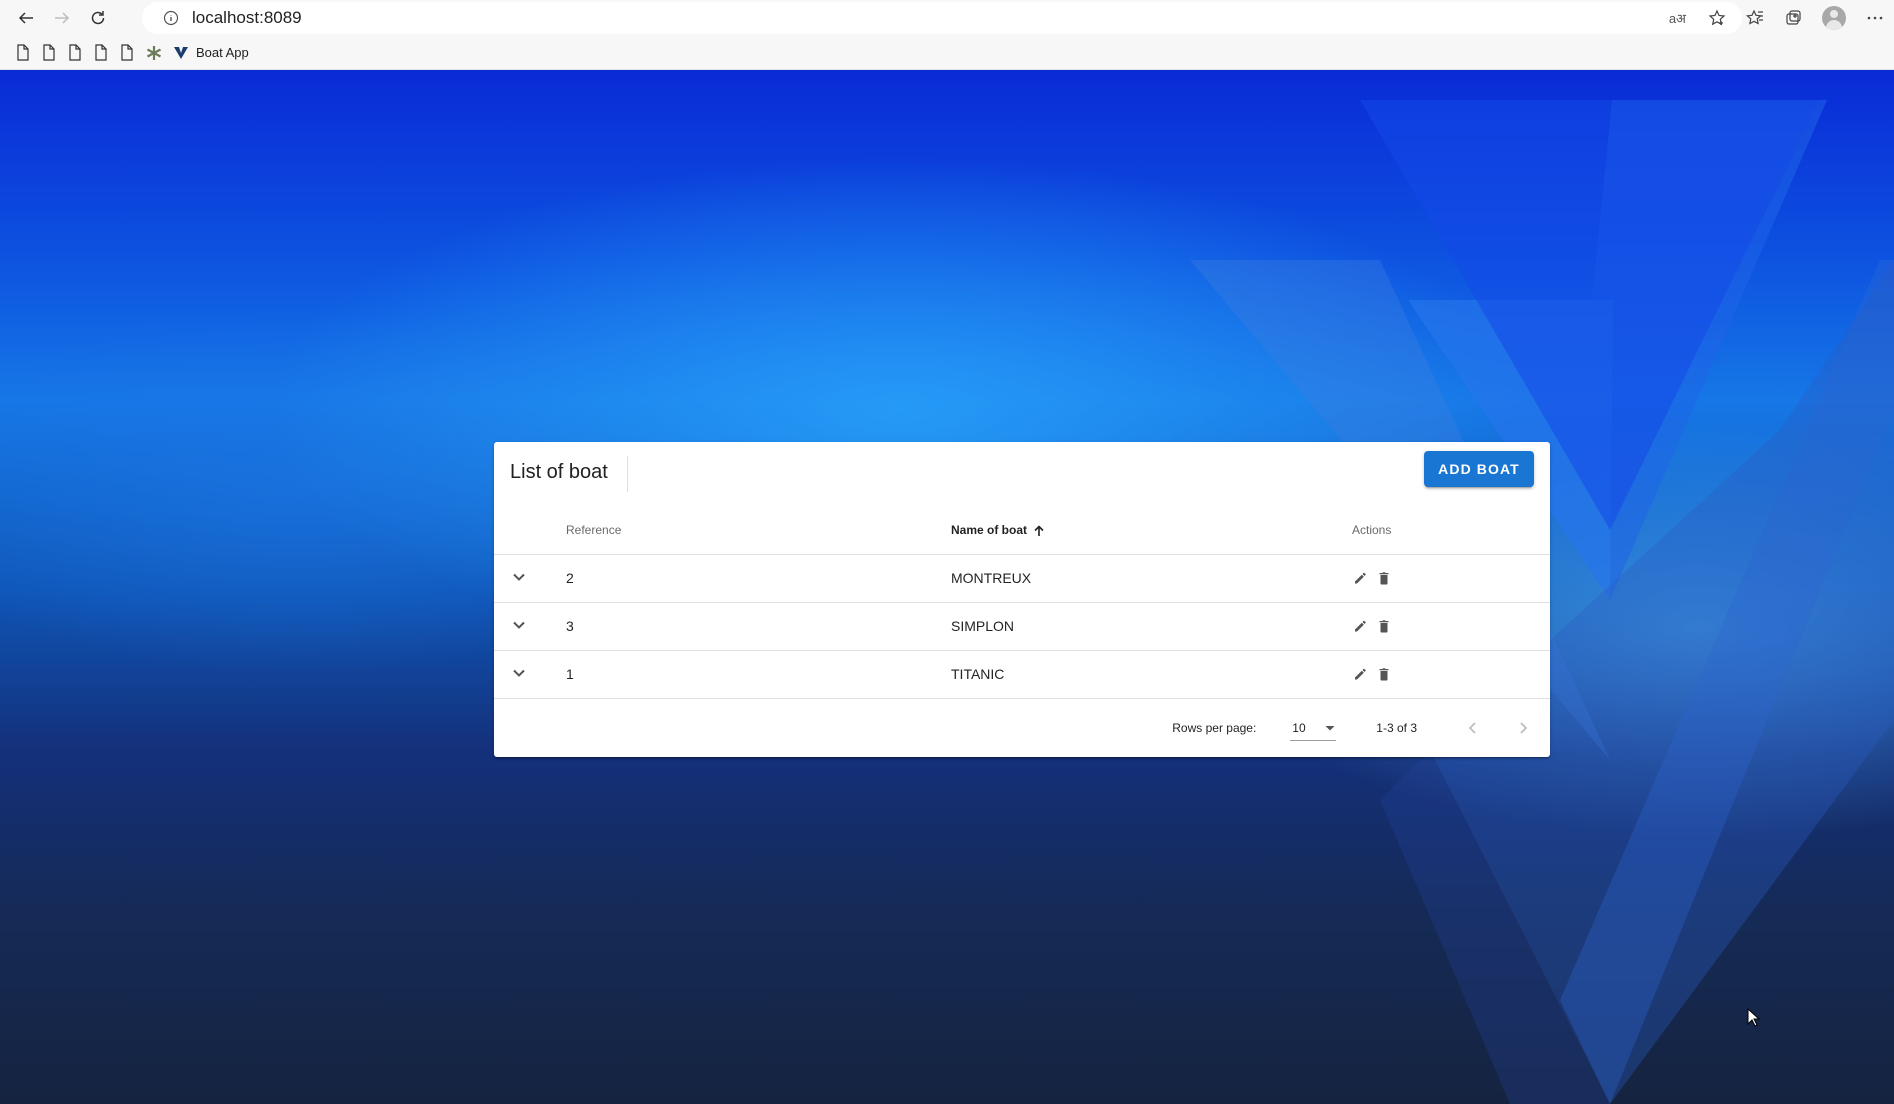  I want to click on rows-per-page-select: 10, so click(1313, 728).